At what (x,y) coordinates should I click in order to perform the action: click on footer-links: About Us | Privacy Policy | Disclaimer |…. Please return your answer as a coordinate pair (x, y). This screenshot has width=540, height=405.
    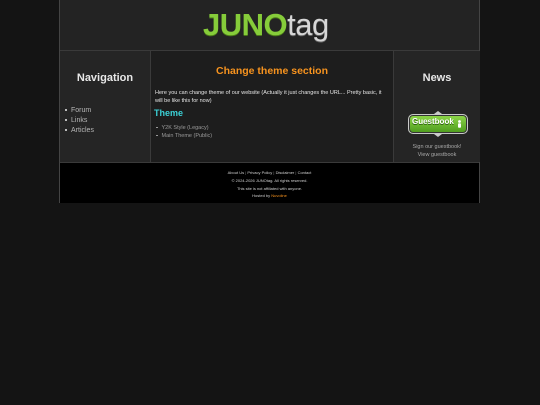
    Looking at the image, I should click on (269, 173).